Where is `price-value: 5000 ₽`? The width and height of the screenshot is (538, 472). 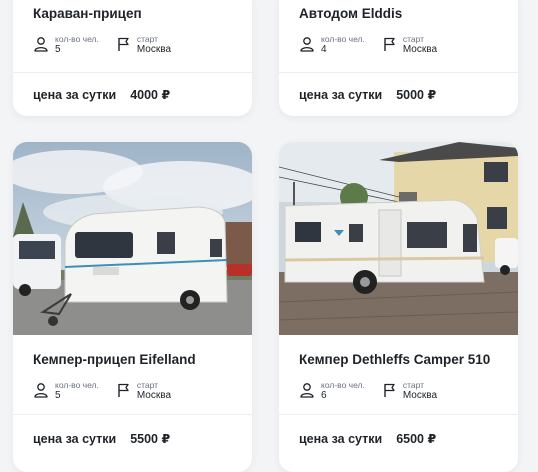 price-value: 5000 ₽ is located at coordinates (416, 95).